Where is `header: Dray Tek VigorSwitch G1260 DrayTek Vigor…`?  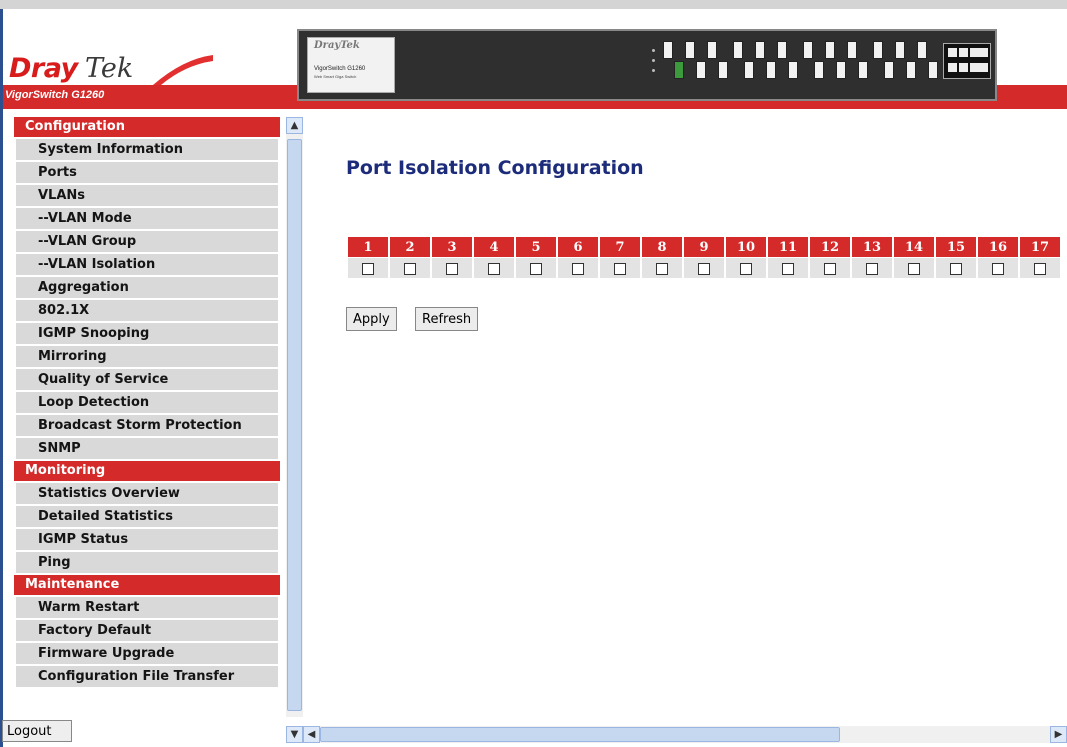
header: Dray Tek VigorSwitch G1260 DrayTek Vigor… is located at coordinates (535, 63).